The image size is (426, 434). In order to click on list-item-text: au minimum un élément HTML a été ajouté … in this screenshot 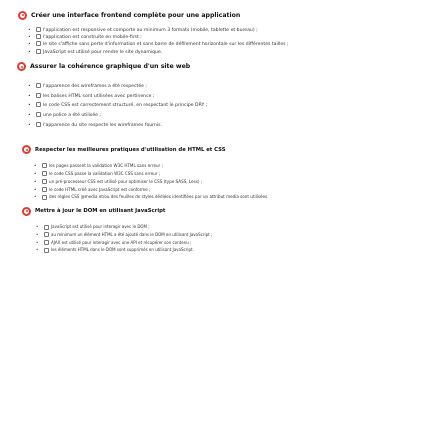, I will do `click(132, 234)`.